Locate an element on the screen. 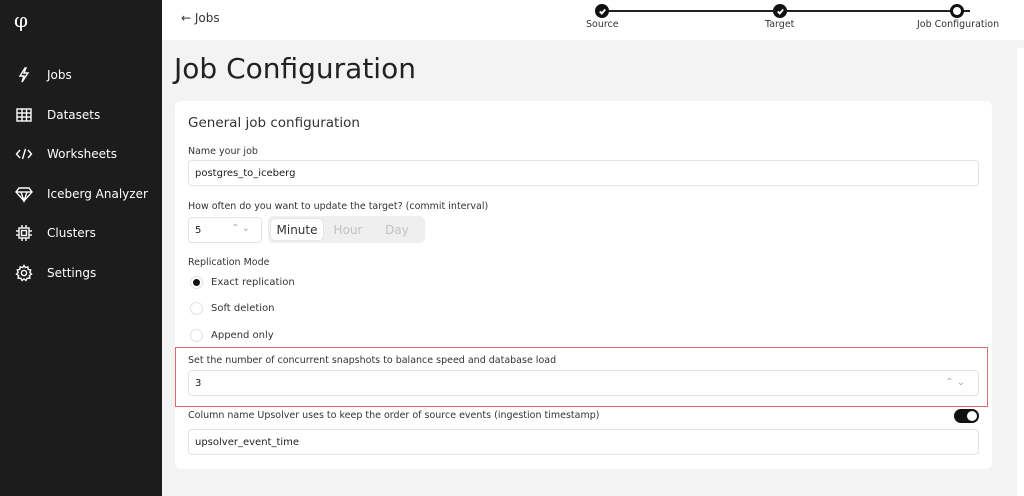  stepper-arrows-icon: ⌃⌄ is located at coordinates (241, 228).